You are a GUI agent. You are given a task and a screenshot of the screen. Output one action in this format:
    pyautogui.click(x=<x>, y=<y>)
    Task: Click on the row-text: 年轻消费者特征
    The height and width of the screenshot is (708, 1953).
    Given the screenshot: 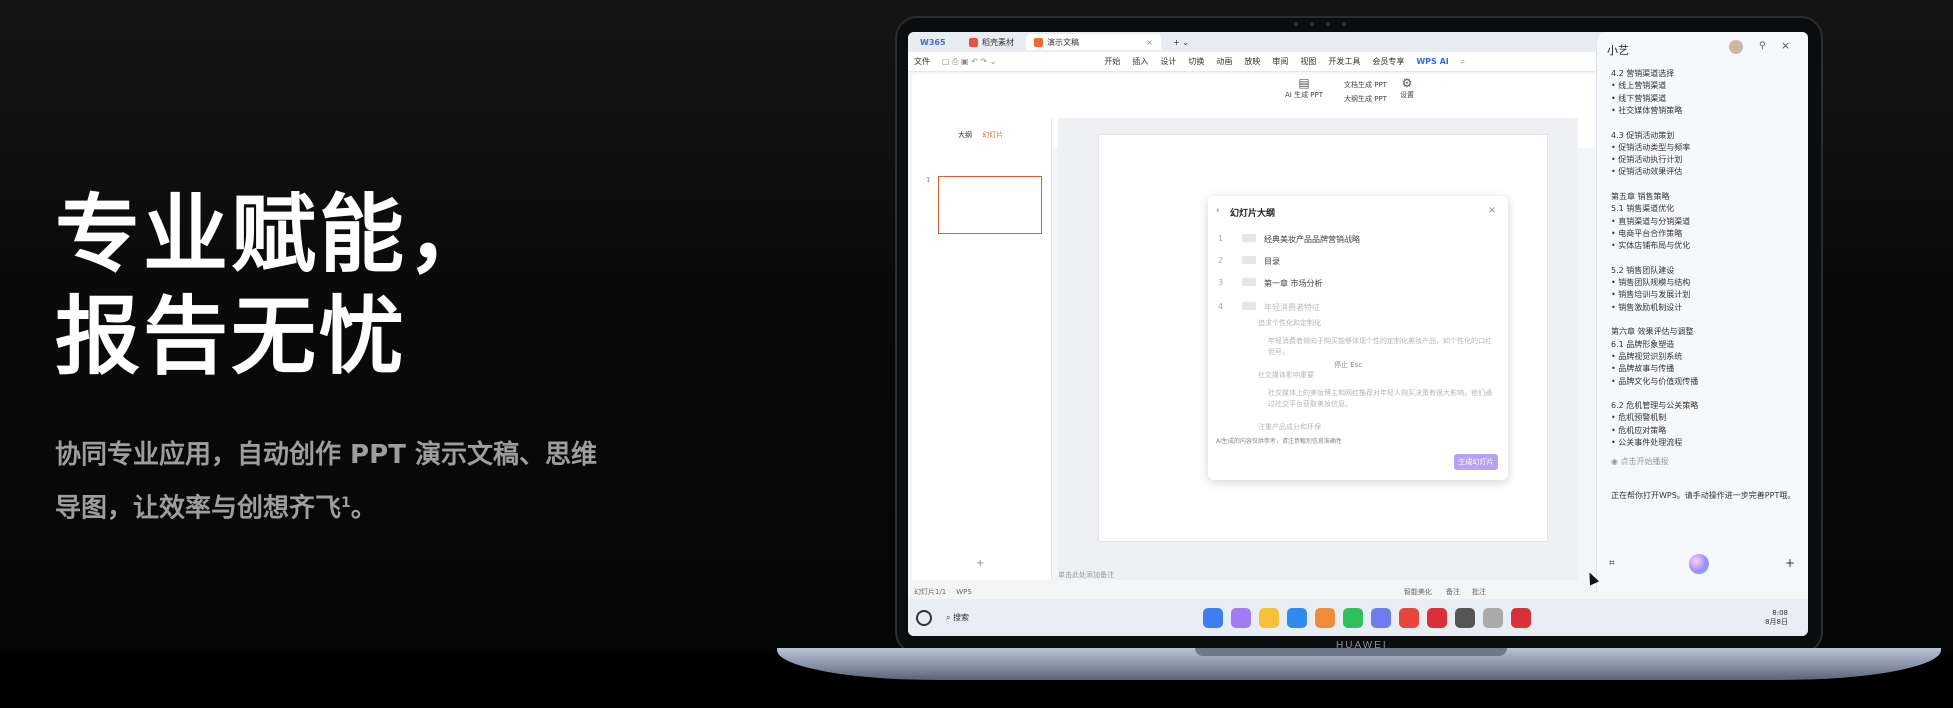 What is the action you would take?
    pyautogui.click(x=1292, y=307)
    